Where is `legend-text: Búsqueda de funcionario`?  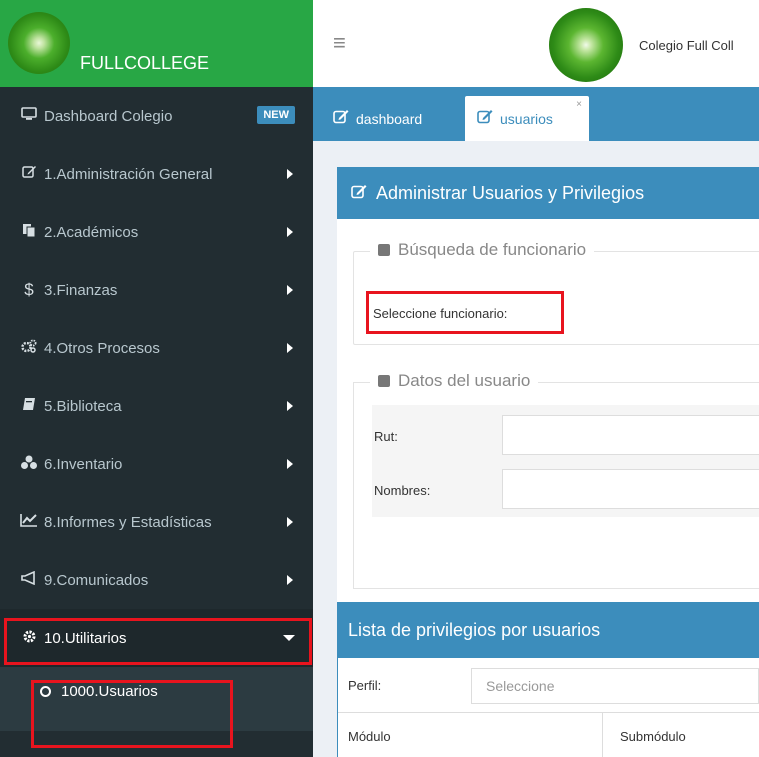
legend-text: Búsqueda de funcionario is located at coordinates (492, 249).